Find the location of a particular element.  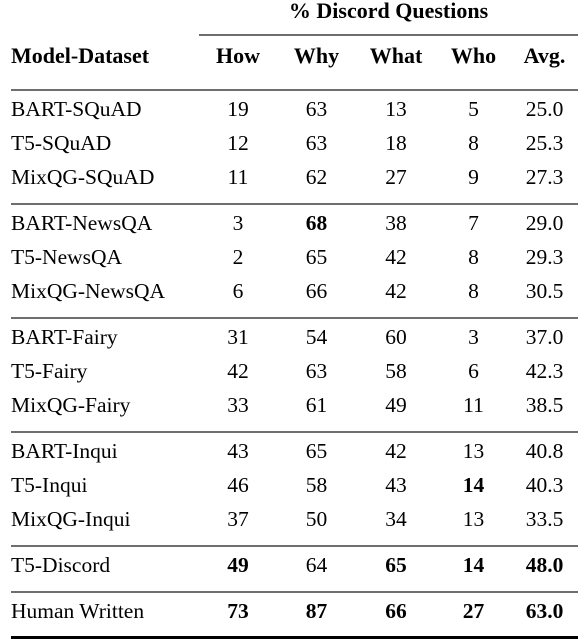

block-separator-rule-newsqa is located at coordinates (295, 203).